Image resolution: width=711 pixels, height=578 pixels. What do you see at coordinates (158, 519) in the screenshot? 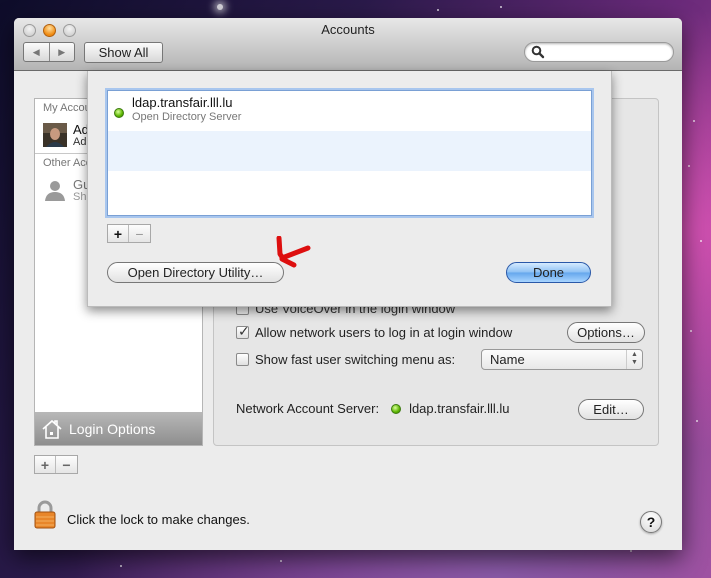
I see `lock-message: Click the lock to make changes.` at bounding box center [158, 519].